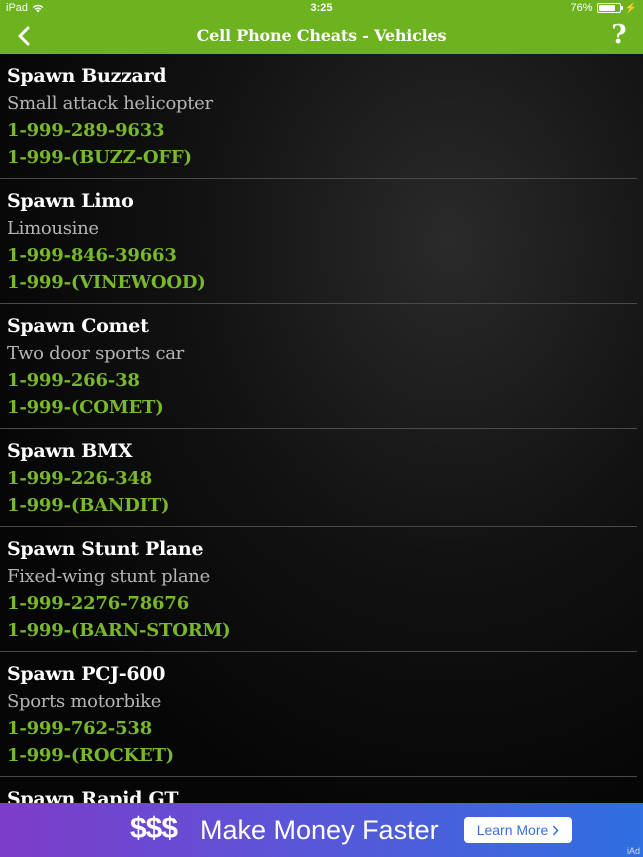 This screenshot has height=857, width=643. Describe the element at coordinates (70, 451) in the screenshot. I see `cheat-title: Spawn BMX` at that location.